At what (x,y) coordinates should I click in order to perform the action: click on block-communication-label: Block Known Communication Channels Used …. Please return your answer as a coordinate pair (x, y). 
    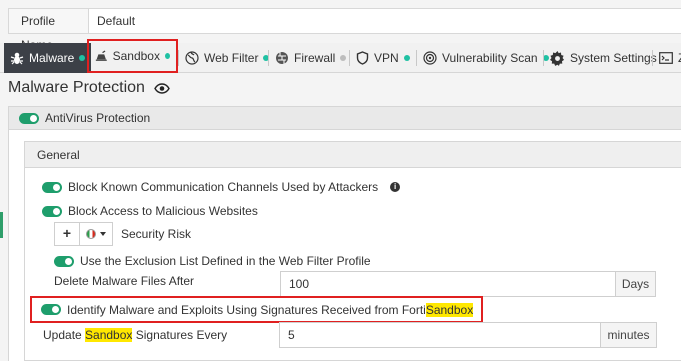
    Looking at the image, I should click on (223, 187).